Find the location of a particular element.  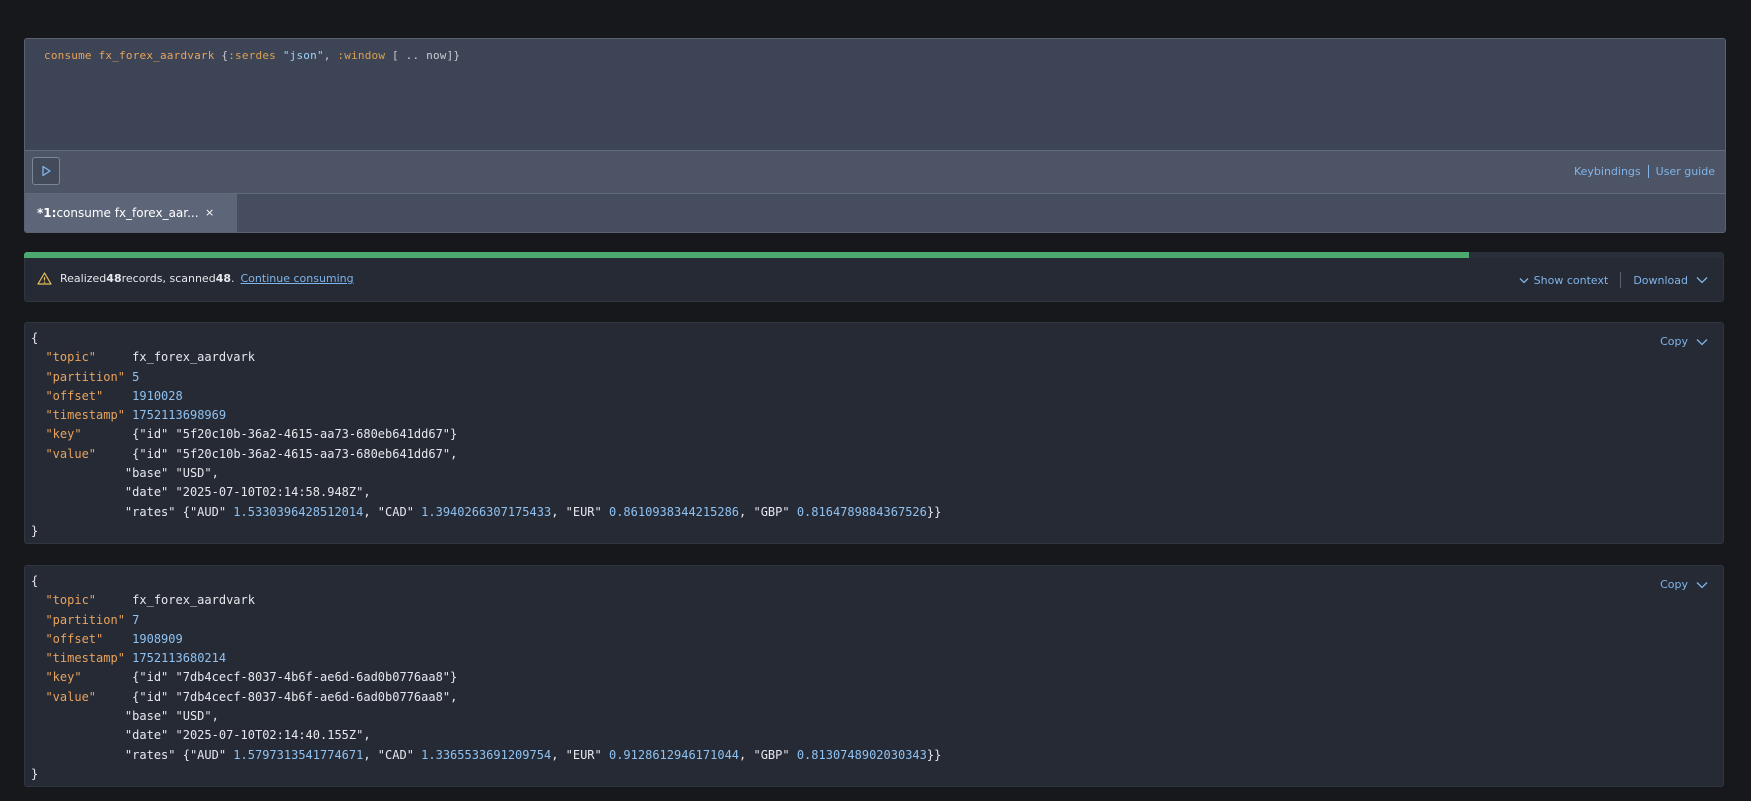

query-tab-bar: *1: consume fx_forex_aar... × is located at coordinates (875, 213).